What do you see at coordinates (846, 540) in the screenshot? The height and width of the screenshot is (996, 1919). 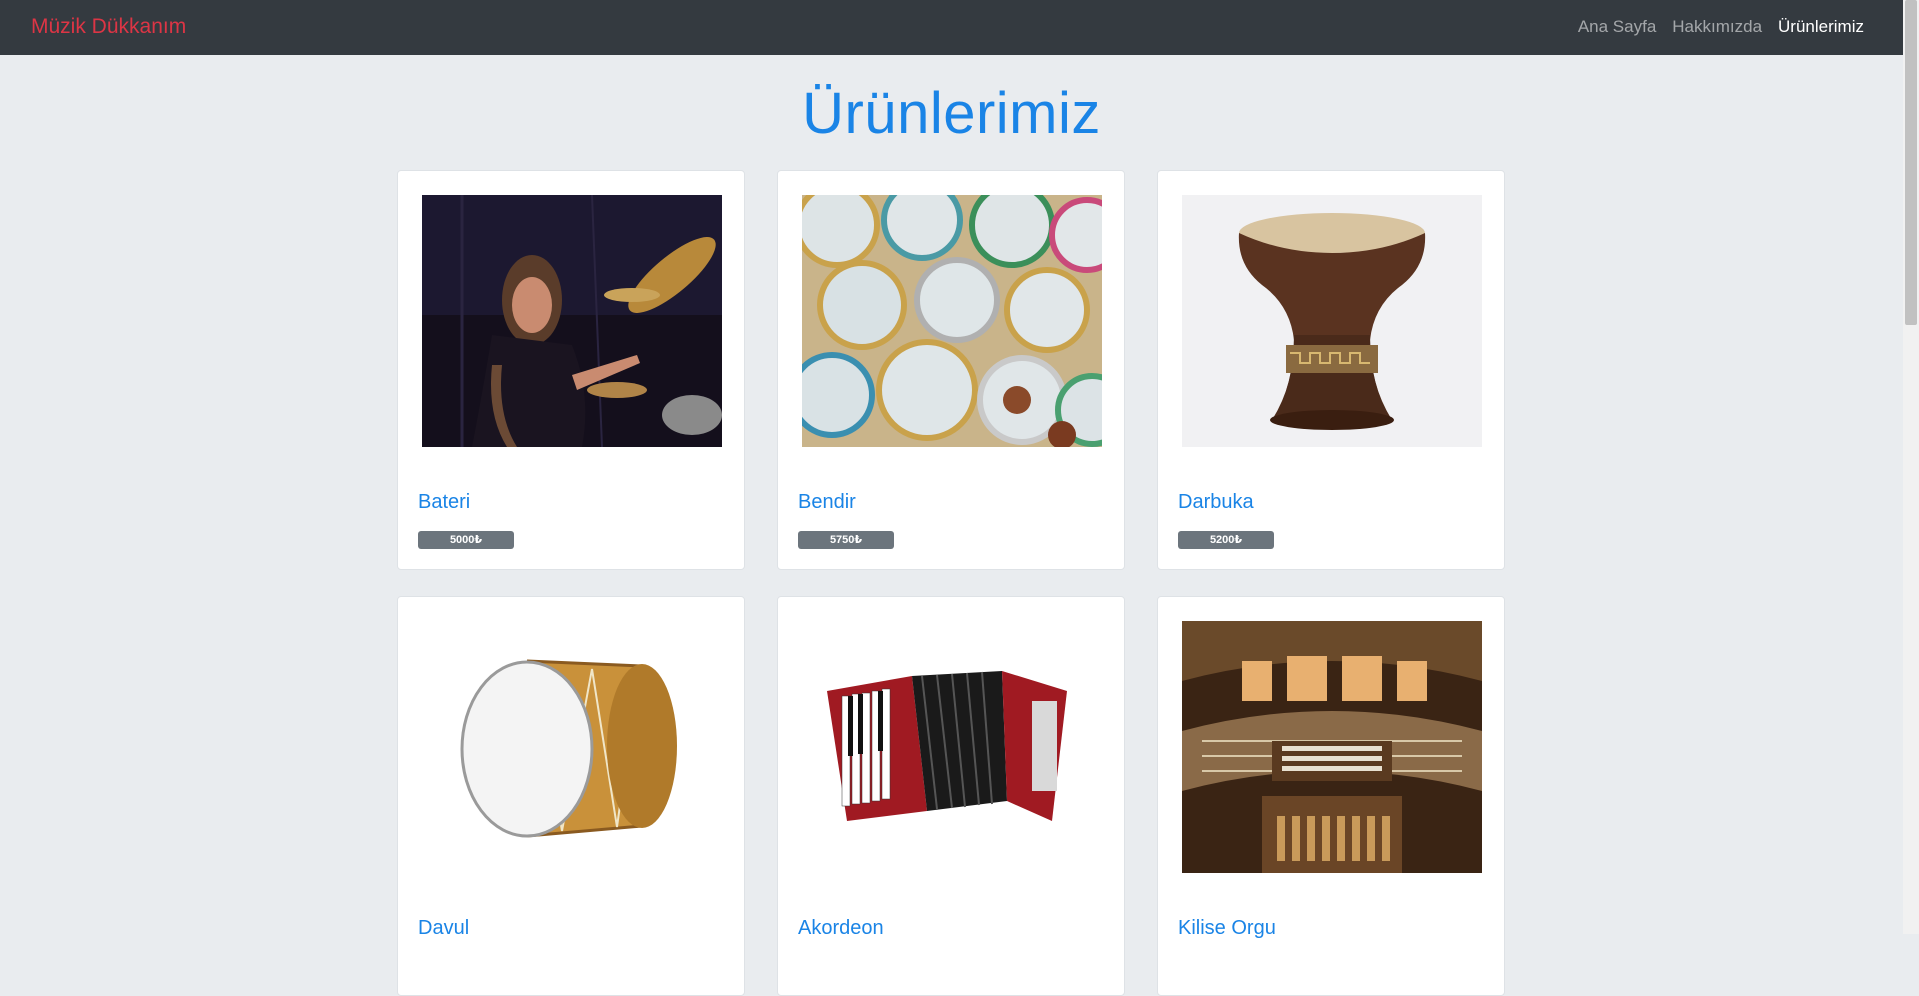 I see `price-badge-bendir: 5750₺` at bounding box center [846, 540].